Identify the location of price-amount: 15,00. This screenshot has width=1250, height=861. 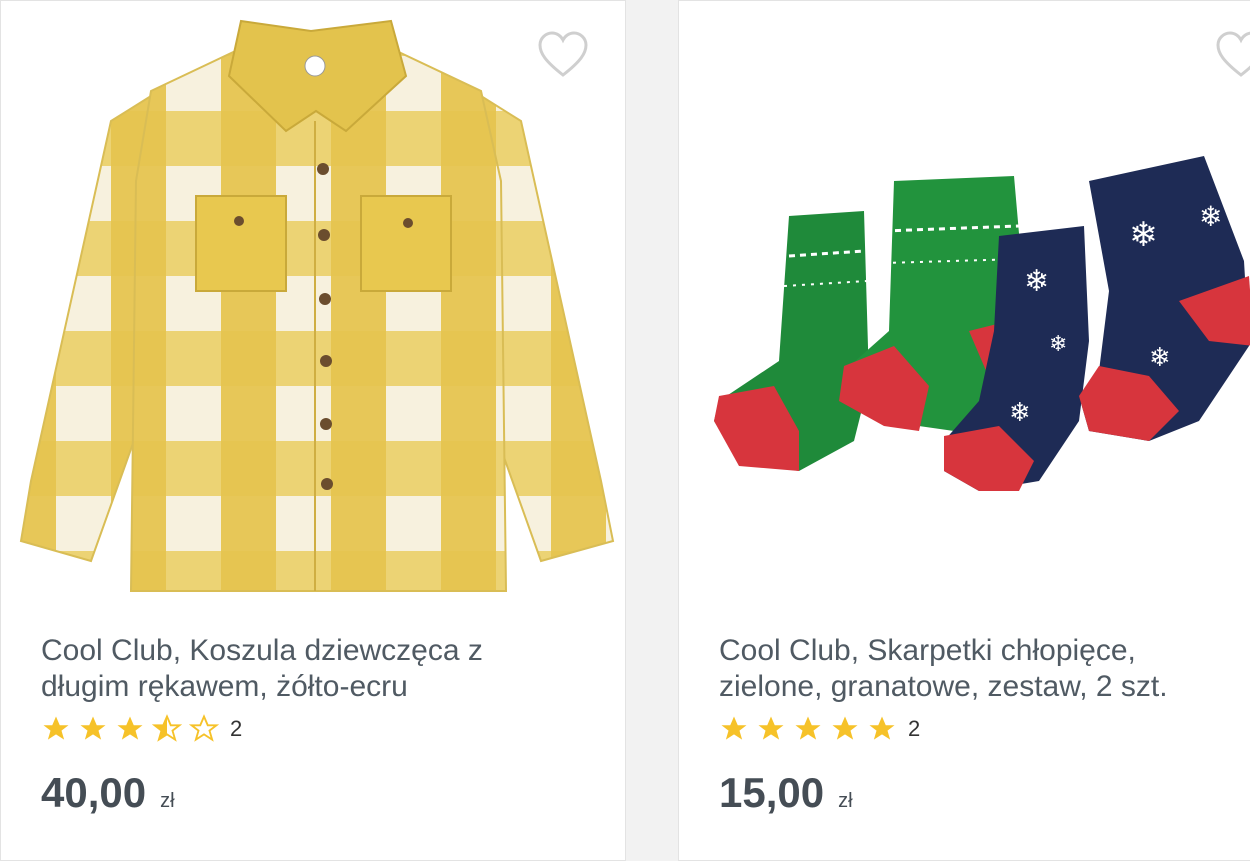
(772, 792).